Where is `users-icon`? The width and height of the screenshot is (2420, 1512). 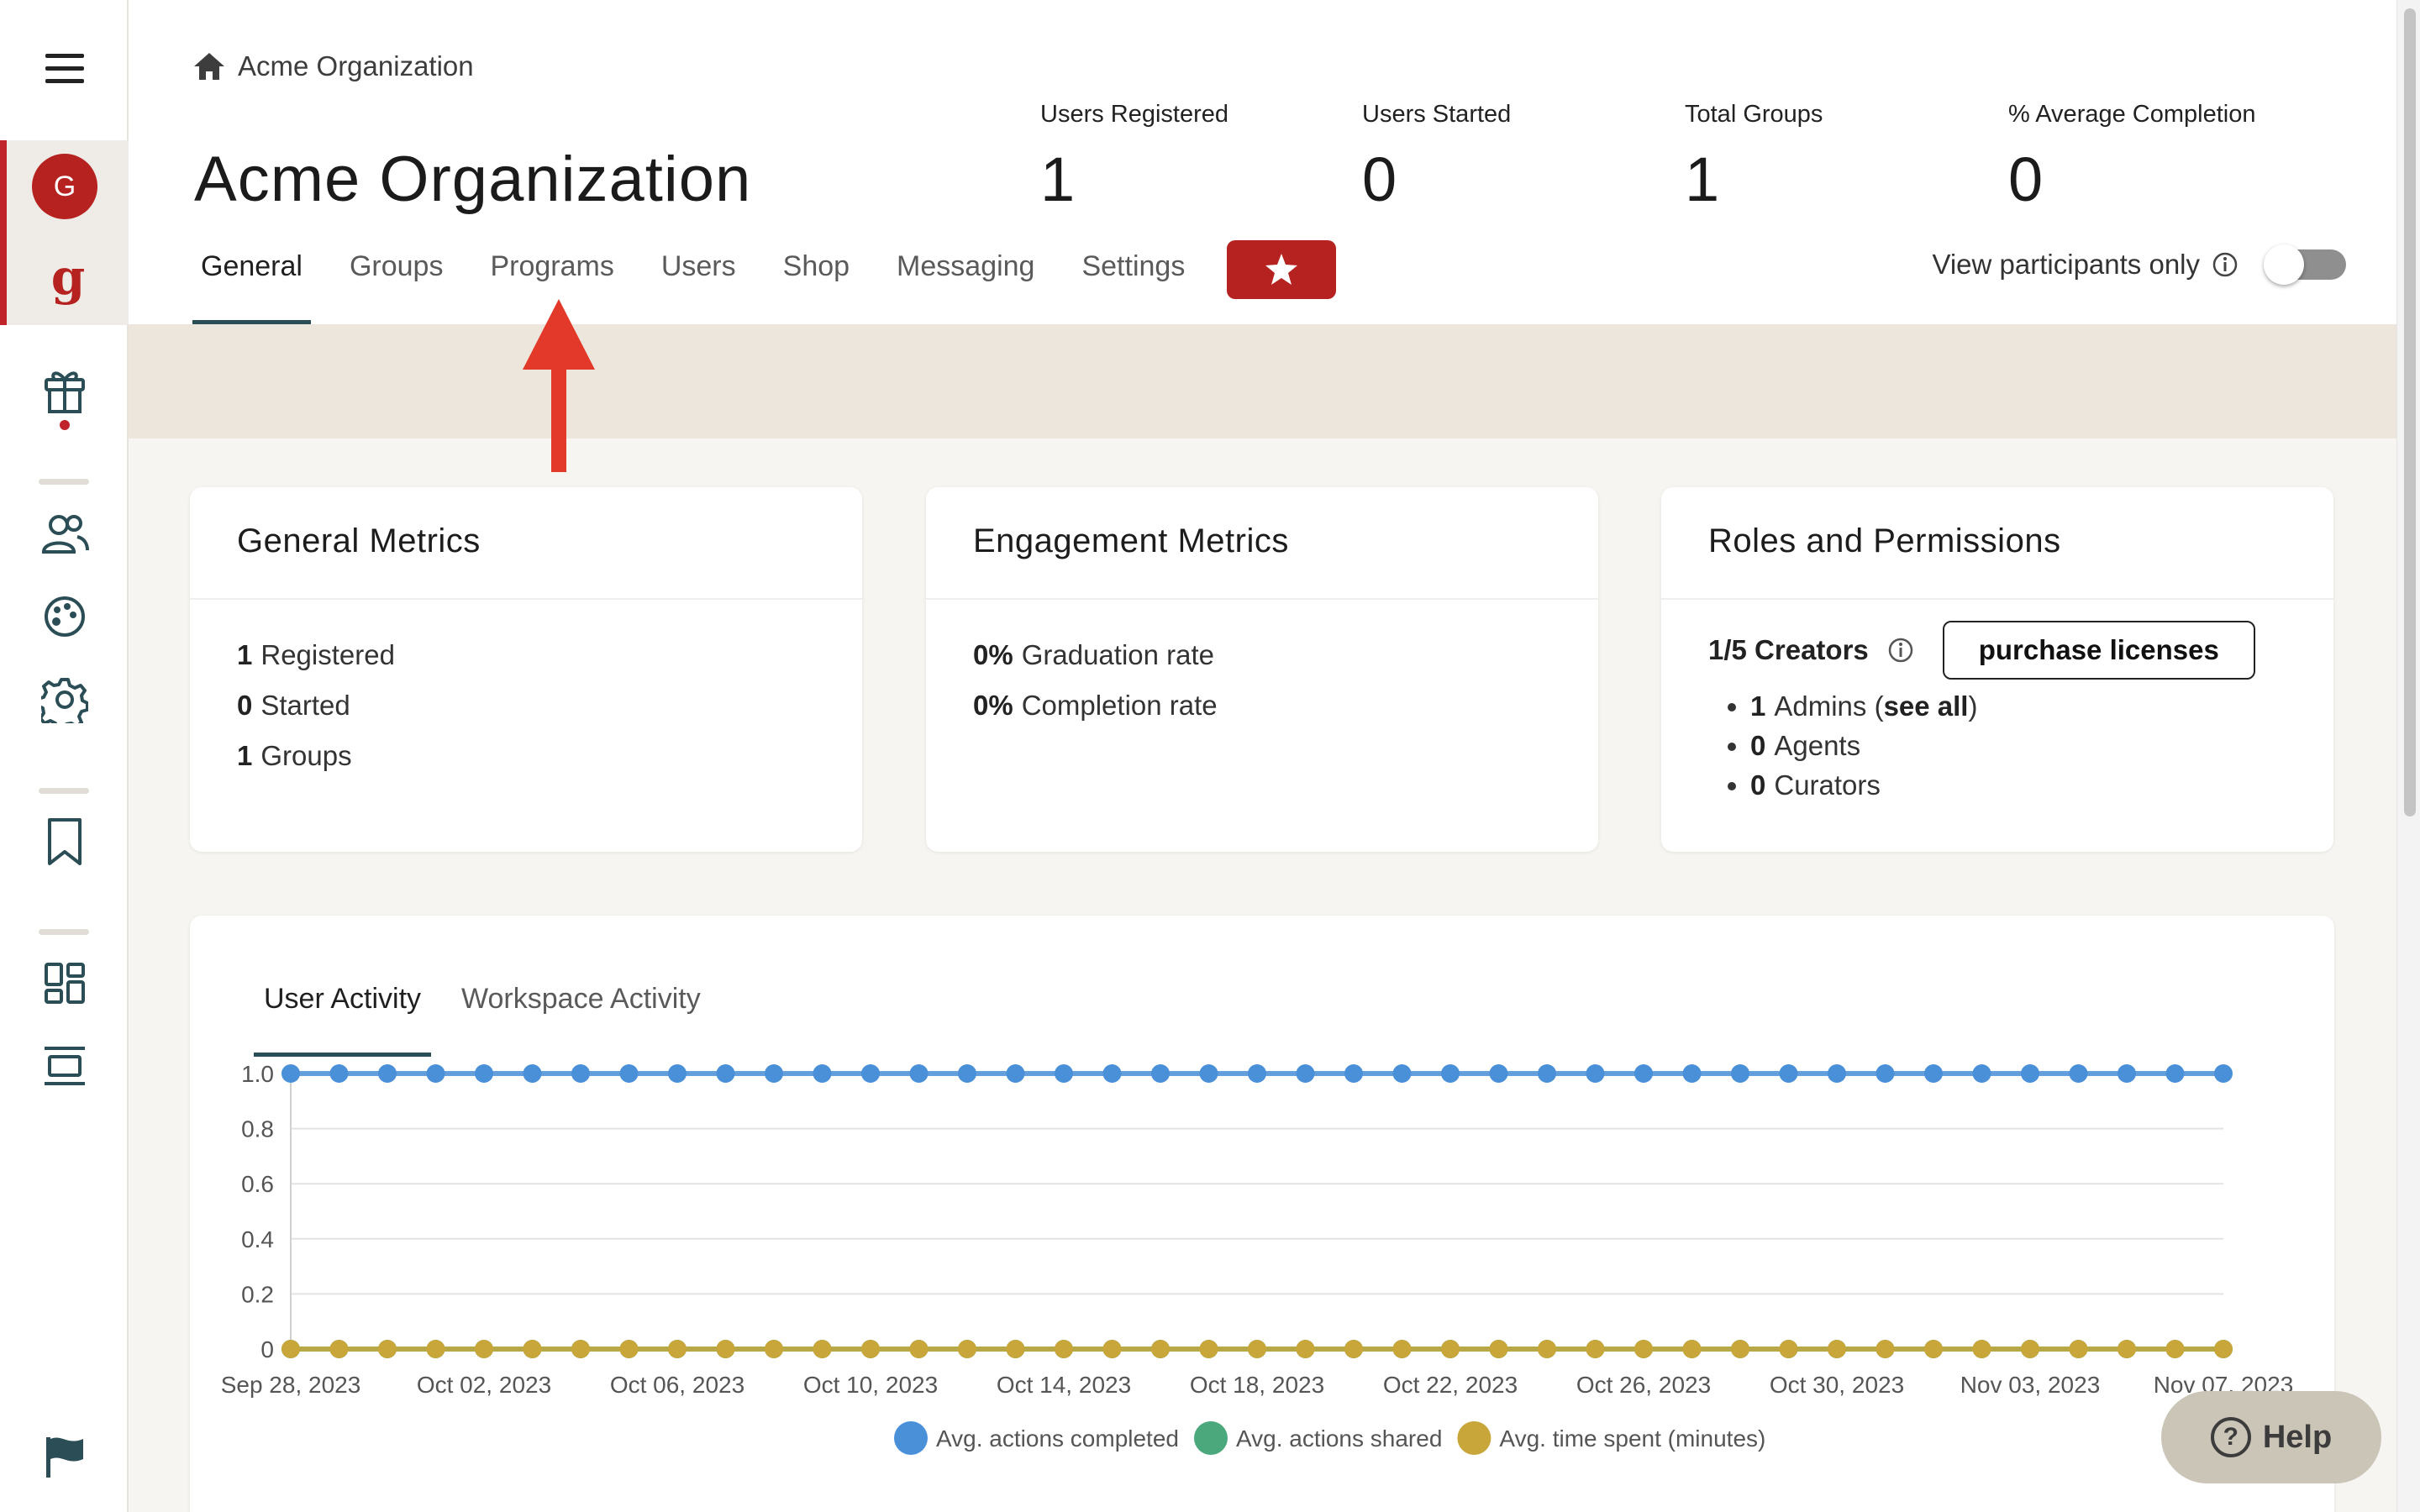 users-icon is located at coordinates (64, 534).